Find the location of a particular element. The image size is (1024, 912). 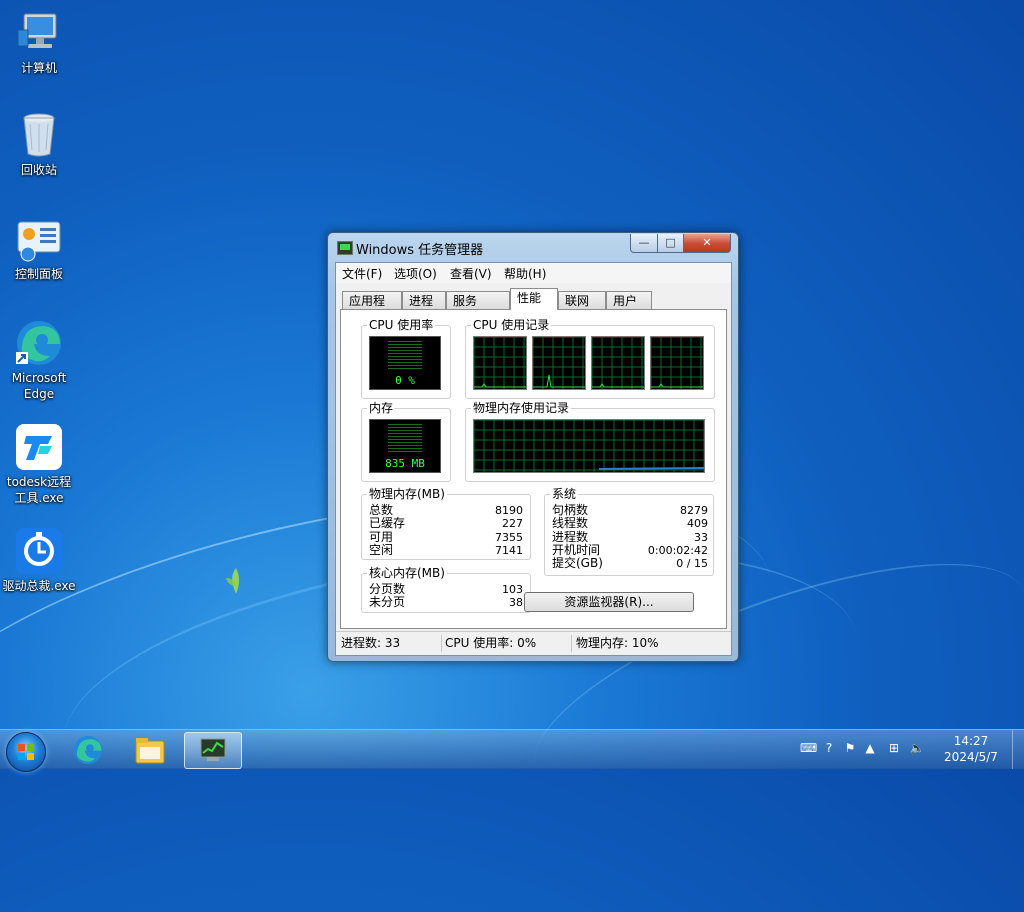

menu-bar: 文件(F) 选项(O) 查看(V) 帮助(H) is located at coordinates (533, 273).